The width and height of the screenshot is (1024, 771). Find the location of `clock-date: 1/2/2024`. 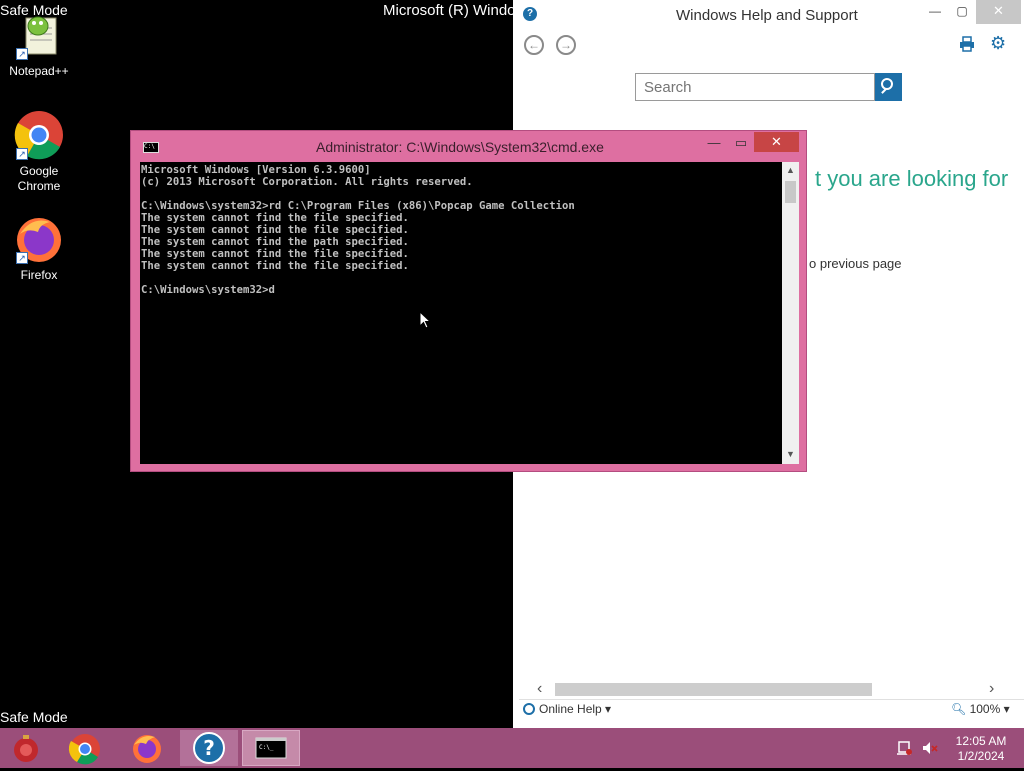

clock-date: 1/2/2024 is located at coordinates (981, 756).